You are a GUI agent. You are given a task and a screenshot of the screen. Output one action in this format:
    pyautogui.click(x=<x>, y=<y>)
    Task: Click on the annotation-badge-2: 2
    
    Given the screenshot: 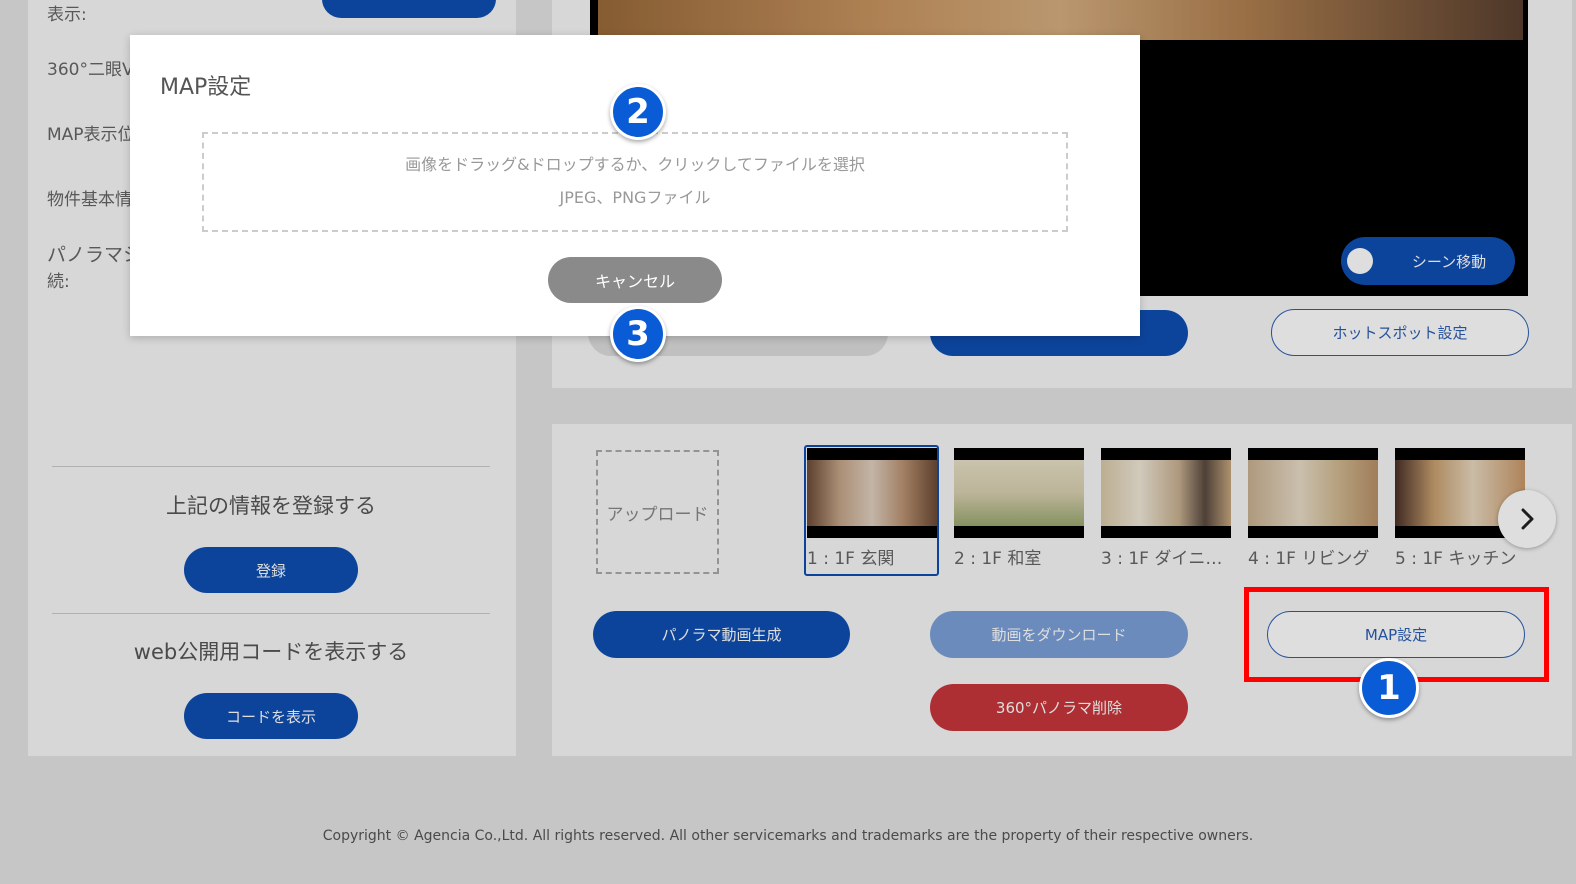 What is the action you would take?
    pyautogui.click(x=638, y=112)
    